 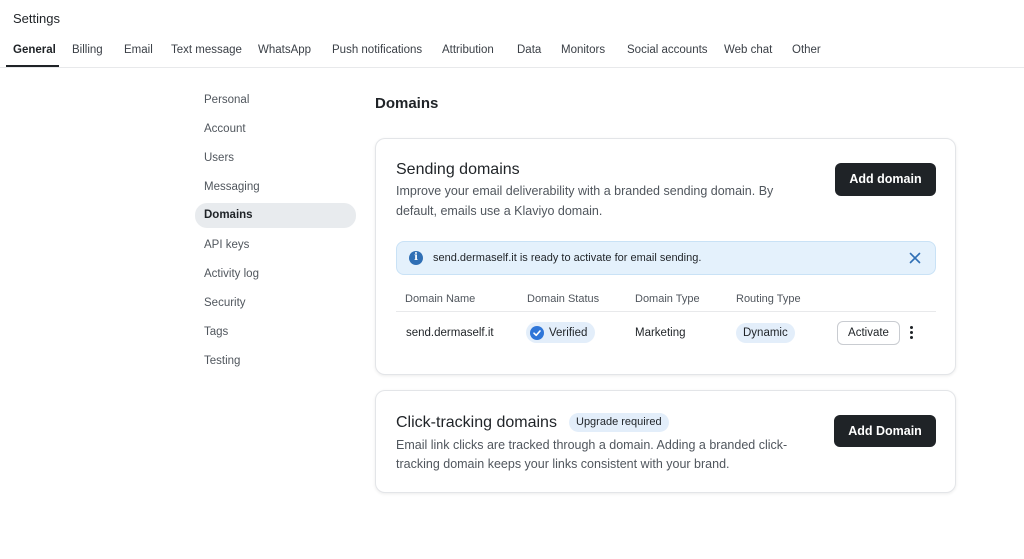 What do you see at coordinates (275, 274) in the screenshot?
I see `sidebar-item-activity-log: Activity log` at bounding box center [275, 274].